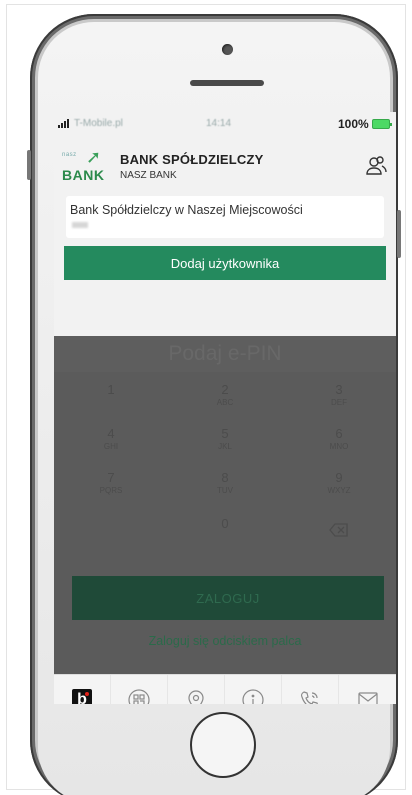 The height and width of the screenshot is (795, 412). I want to click on tab-qr, so click(139, 689).